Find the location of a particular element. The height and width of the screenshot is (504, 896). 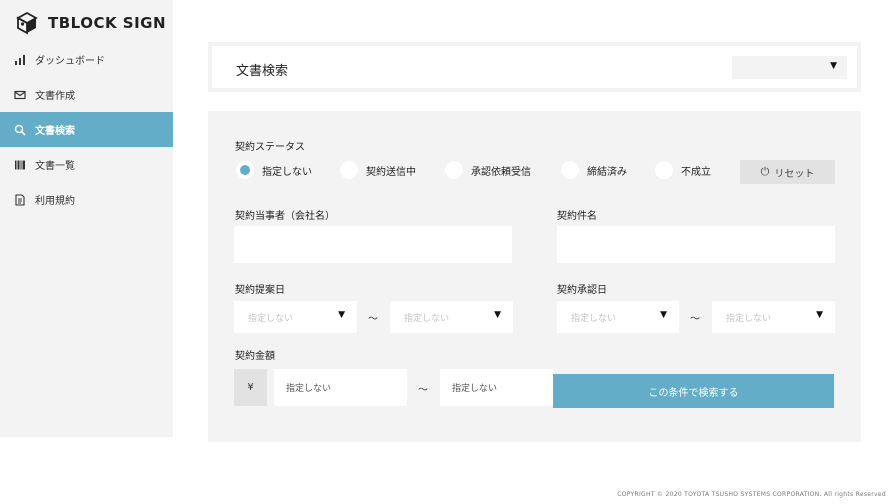

sidebar-item-dashboard: ダッシュボード is located at coordinates (86, 59).